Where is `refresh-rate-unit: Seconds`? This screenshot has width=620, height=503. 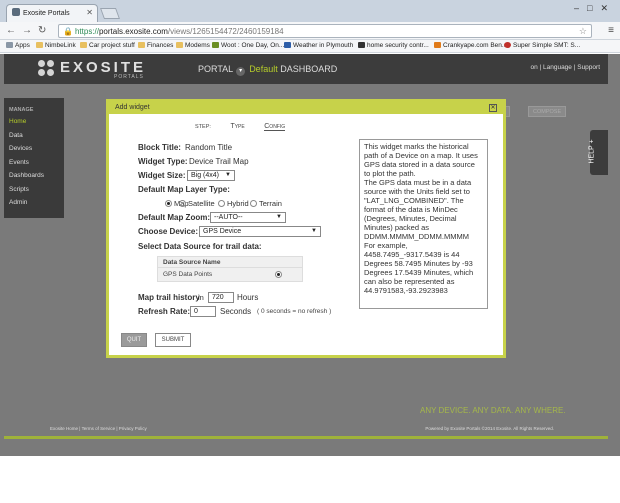
refresh-rate-unit: Seconds is located at coordinates (236, 311).